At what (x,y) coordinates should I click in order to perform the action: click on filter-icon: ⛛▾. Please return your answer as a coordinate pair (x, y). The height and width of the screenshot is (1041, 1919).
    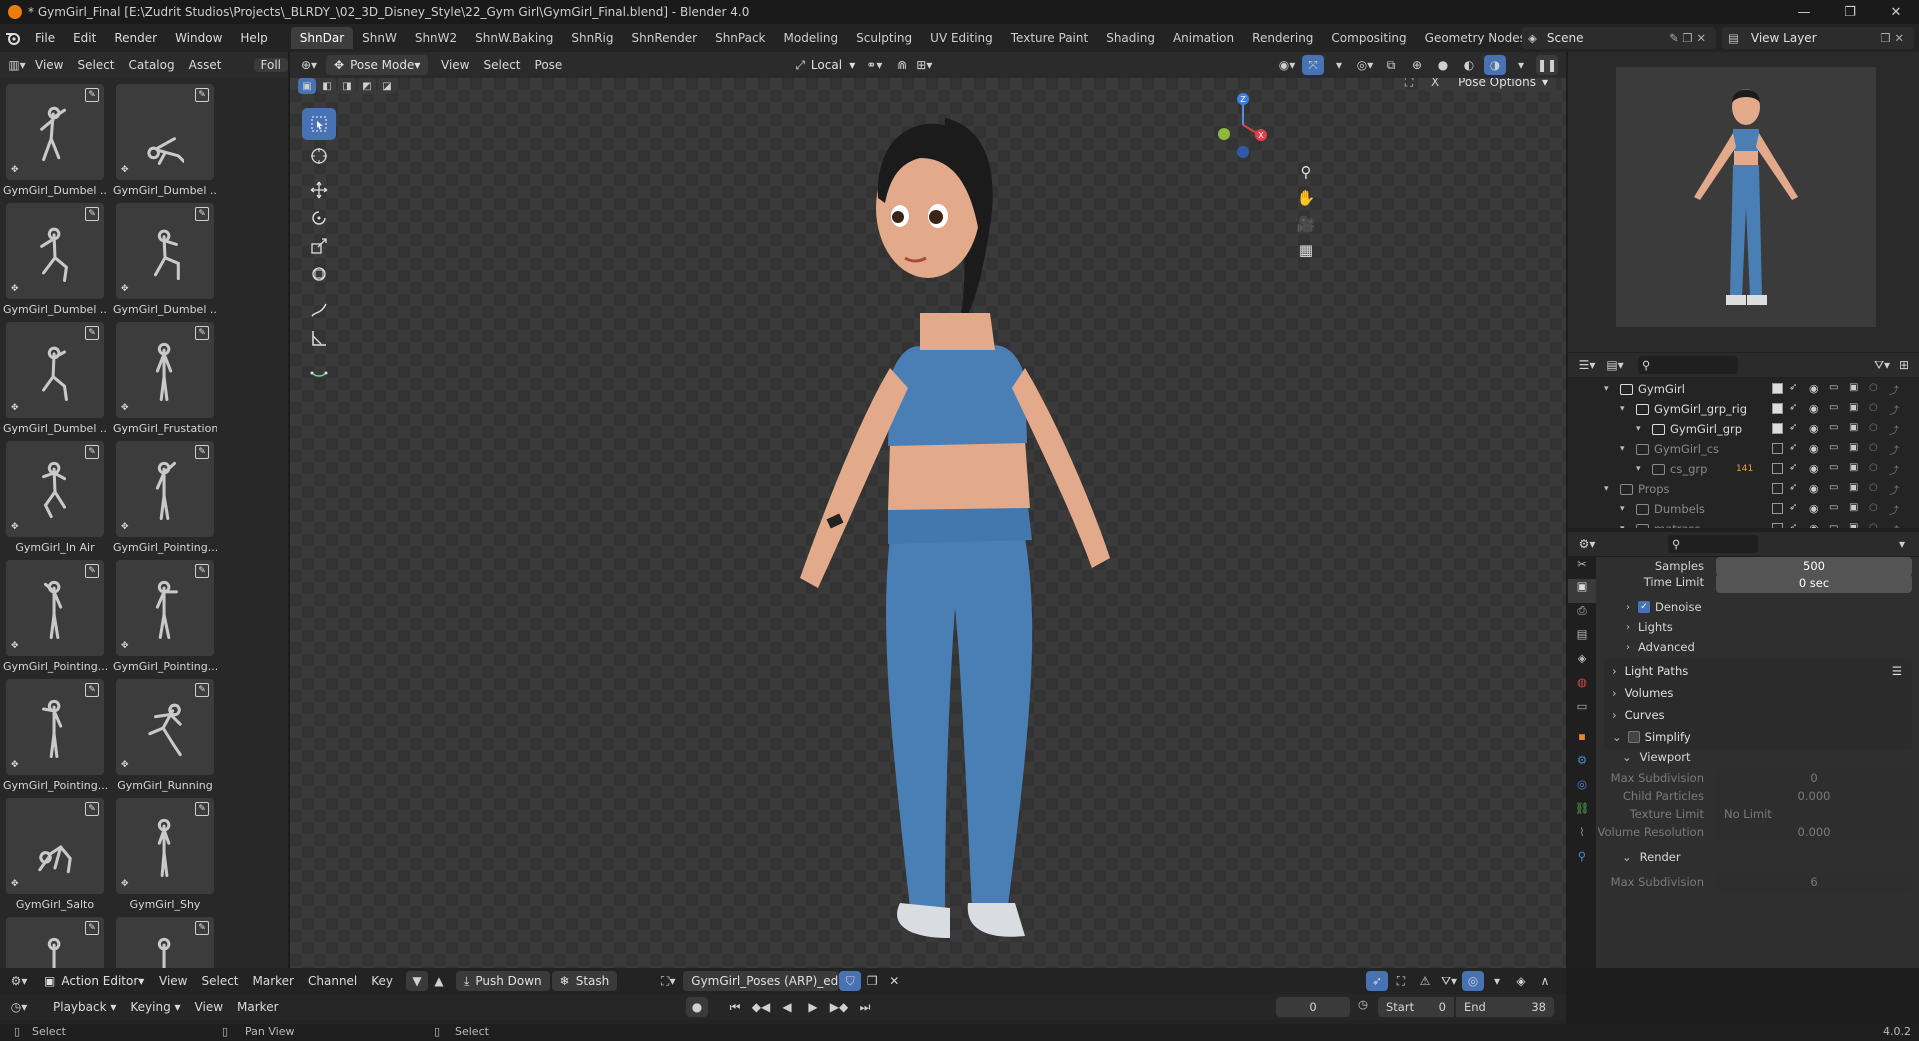
    Looking at the image, I should click on (1882, 365).